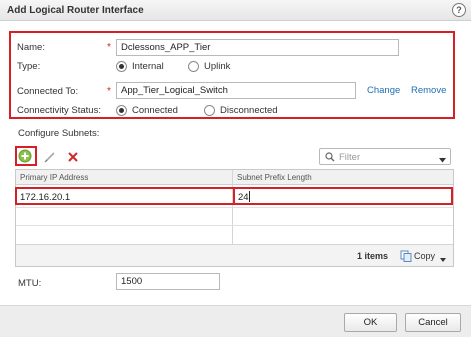 The height and width of the screenshot is (337, 471). Describe the element at coordinates (193, 66) in the screenshot. I see `type-uplink-radio` at that location.